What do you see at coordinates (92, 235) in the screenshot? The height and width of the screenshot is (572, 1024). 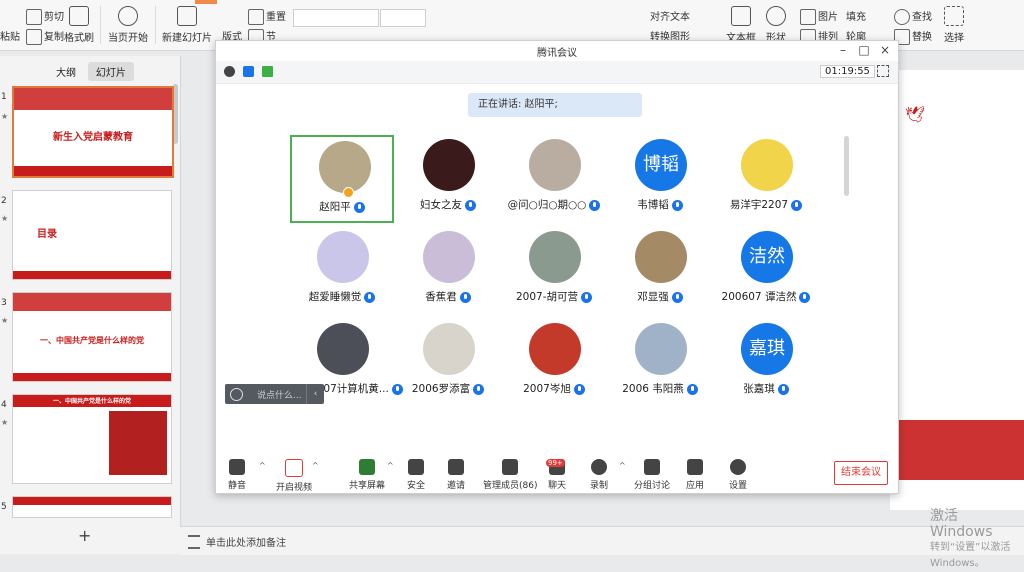 I see `slide-thumb-2: 目录` at bounding box center [92, 235].